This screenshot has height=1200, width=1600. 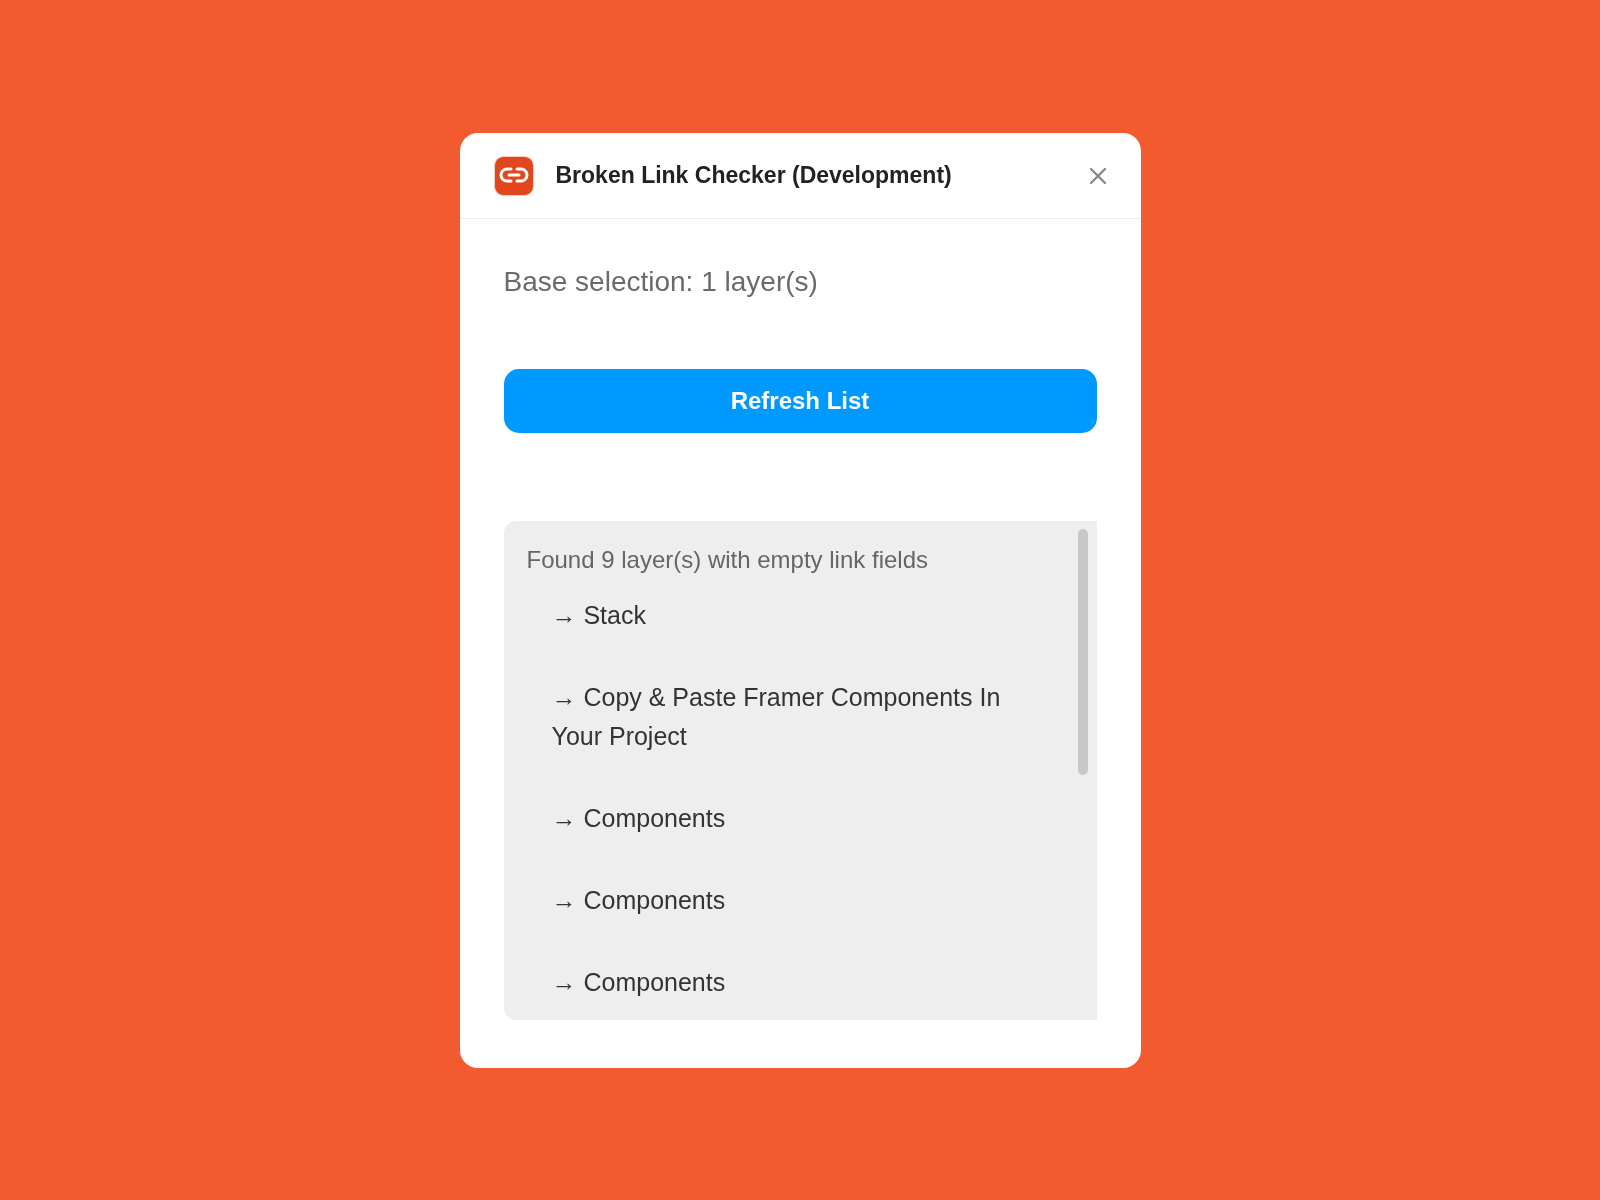 What do you see at coordinates (513, 175) in the screenshot?
I see `chain-link-icon` at bounding box center [513, 175].